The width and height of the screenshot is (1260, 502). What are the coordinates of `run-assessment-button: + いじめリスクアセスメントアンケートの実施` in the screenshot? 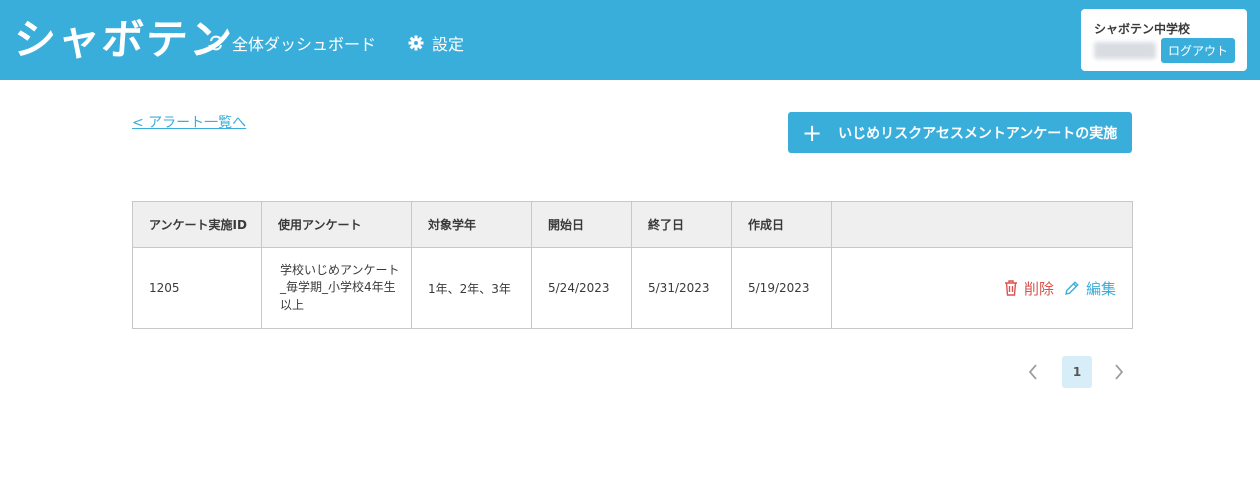 It's located at (960, 132).